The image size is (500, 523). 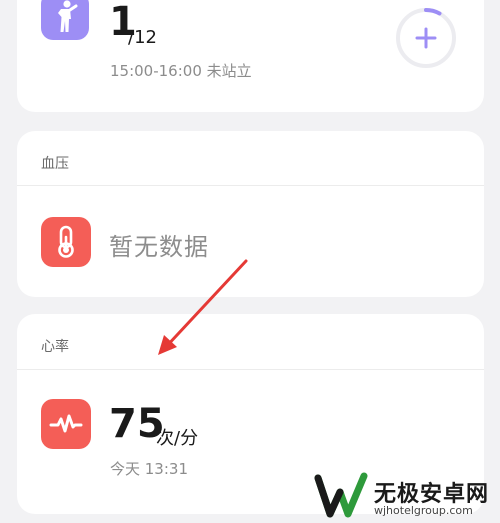 I want to click on watermark: 无极安卓网 wjhotelgroup.com, so click(x=406, y=497).